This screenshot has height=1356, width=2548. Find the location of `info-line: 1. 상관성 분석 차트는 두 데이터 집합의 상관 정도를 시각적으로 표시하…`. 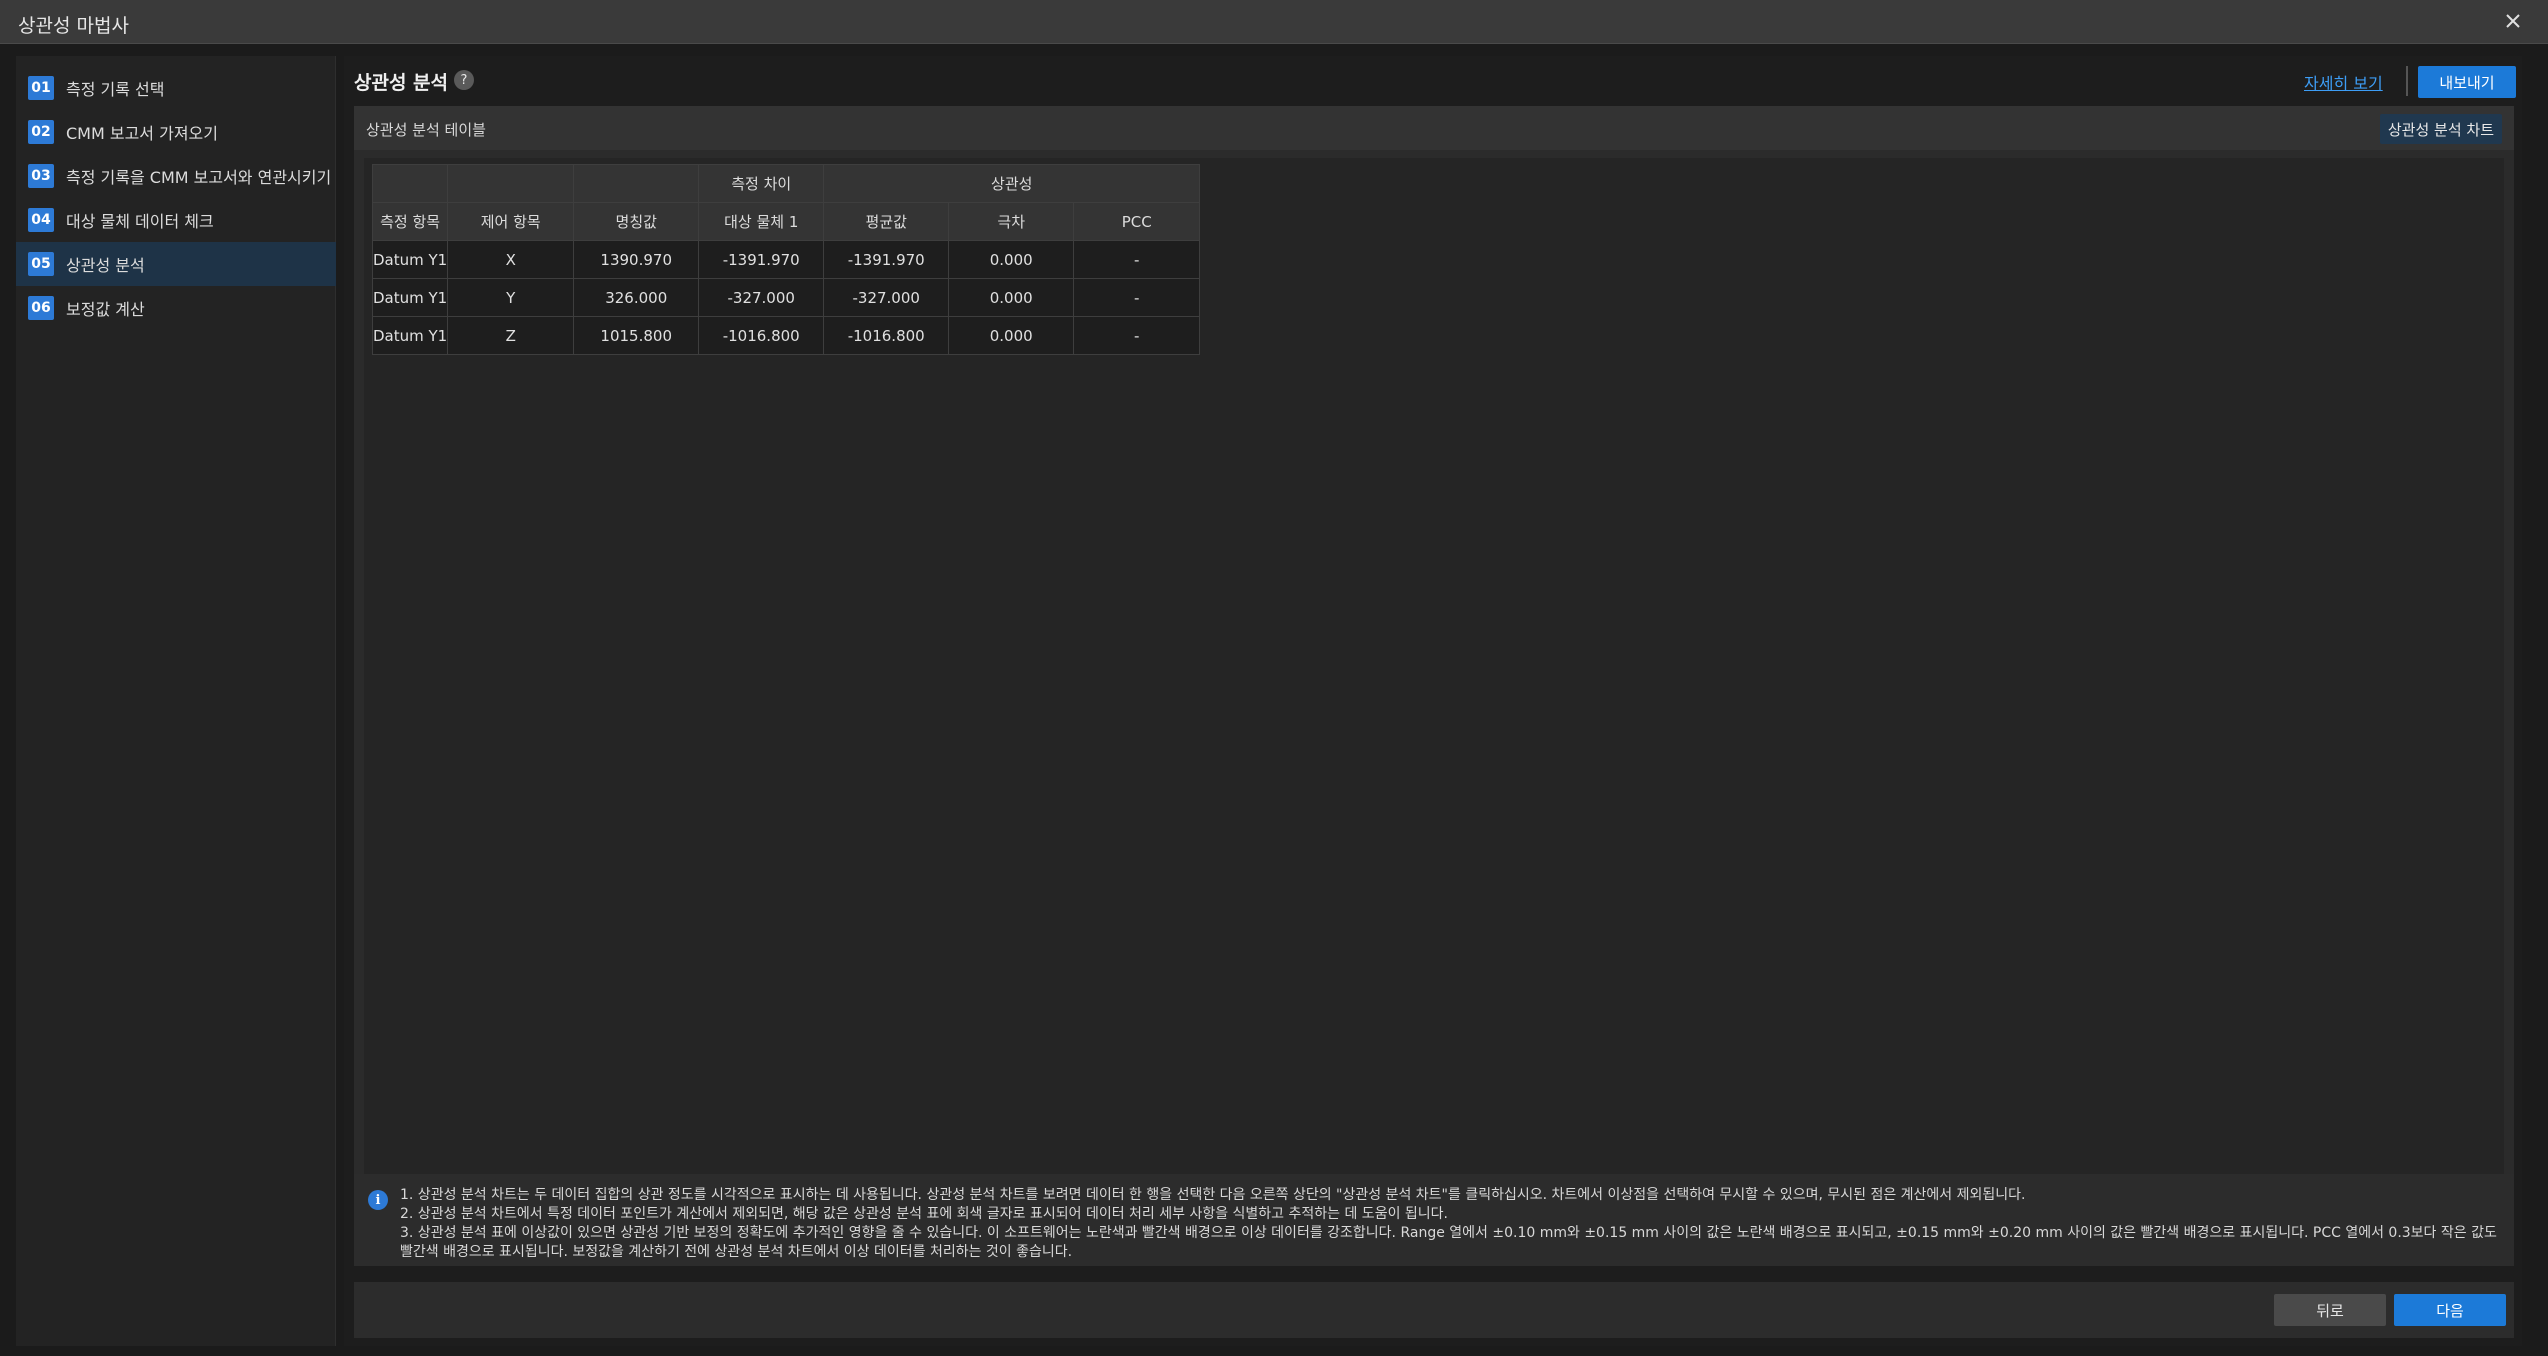

info-line: 1. 상관성 분석 차트는 두 데이터 집합의 상관 정도를 시각적으로 표시하… is located at coordinates (1213, 1195).